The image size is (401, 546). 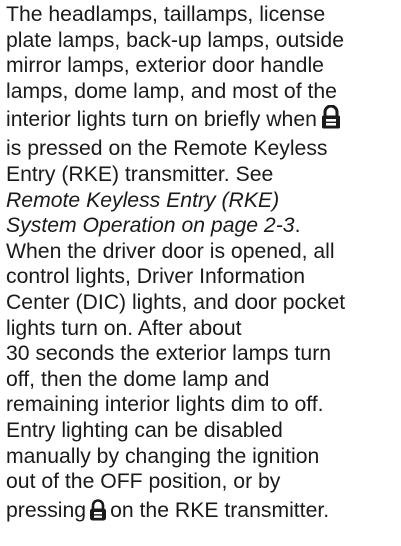 What do you see at coordinates (150, 225) in the screenshot?
I see `cross-reference-link: System Operation on page 2-3` at bounding box center [150, 225].